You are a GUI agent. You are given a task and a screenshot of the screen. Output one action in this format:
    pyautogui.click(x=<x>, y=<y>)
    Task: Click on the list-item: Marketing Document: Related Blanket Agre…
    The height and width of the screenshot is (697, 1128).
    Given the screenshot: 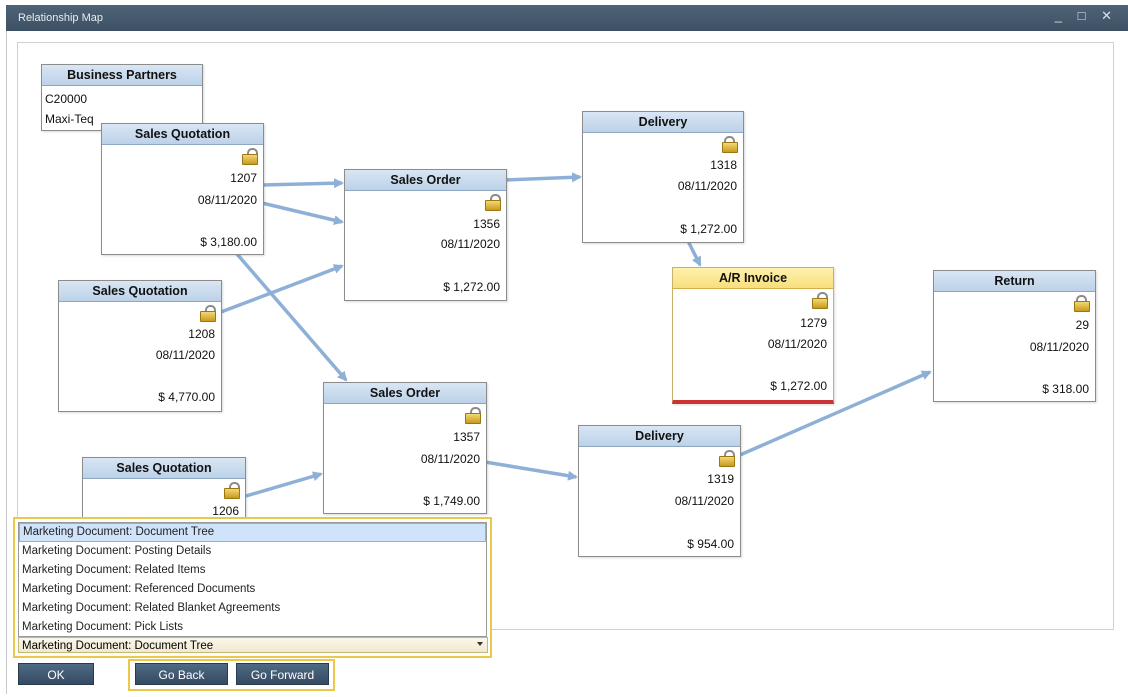 What is the action you would take?
    pyautogui.click(x=252, y=608)
    